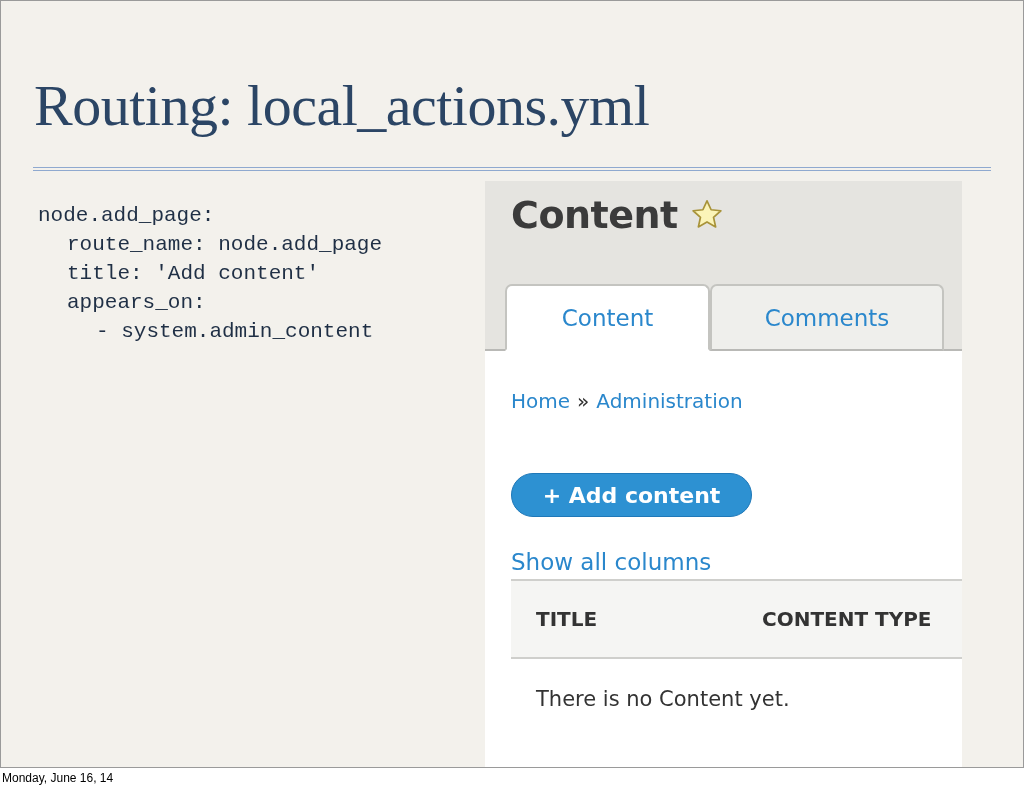 The image size is (1024, 788). Describe the element at coordinates (136, 303) in the screenshot. I see `code-line: appears_on:` at that location.